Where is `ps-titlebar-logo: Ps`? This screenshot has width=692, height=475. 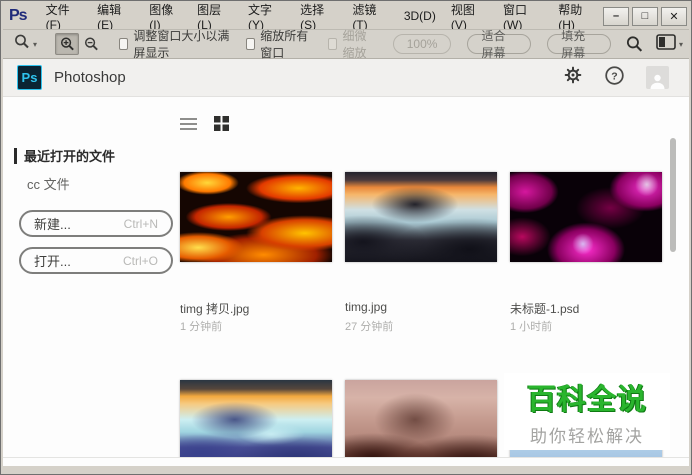 ps-titlebar-logo: Ps is located at coordinates (18, 15).